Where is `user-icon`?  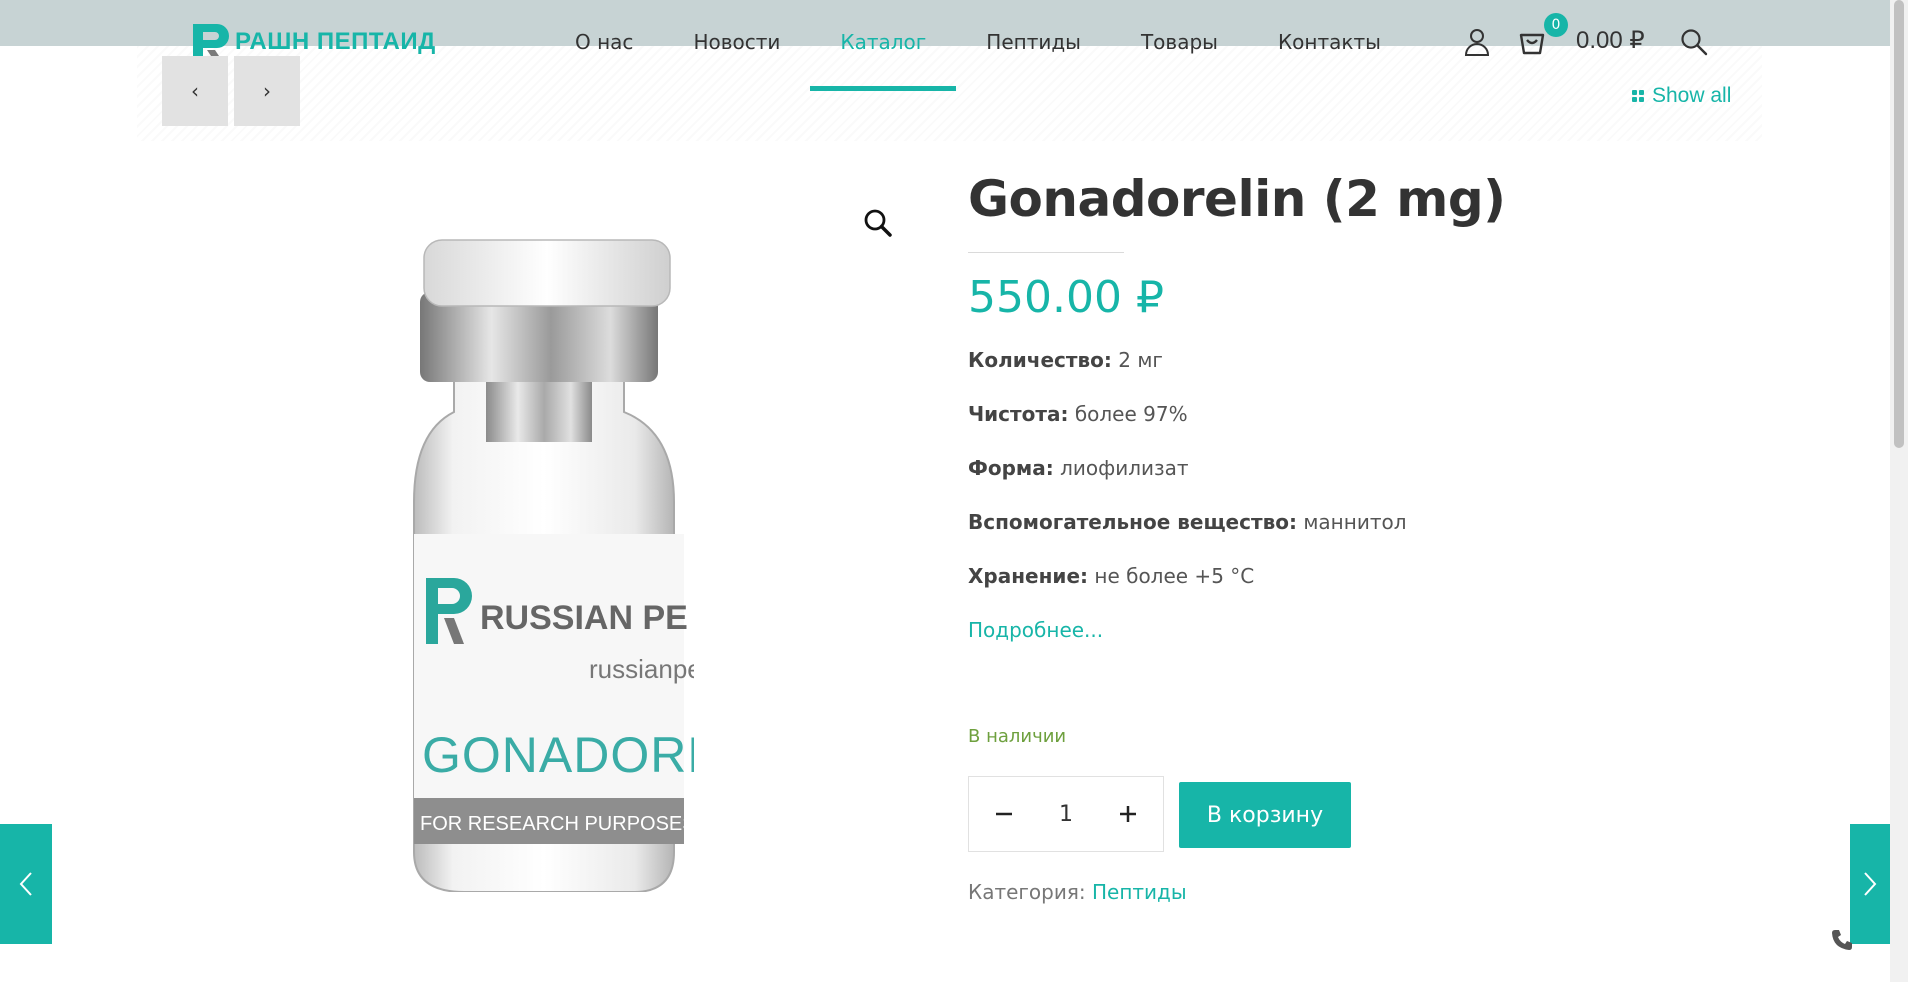 user-icon is located at coordinates (1477, 42).